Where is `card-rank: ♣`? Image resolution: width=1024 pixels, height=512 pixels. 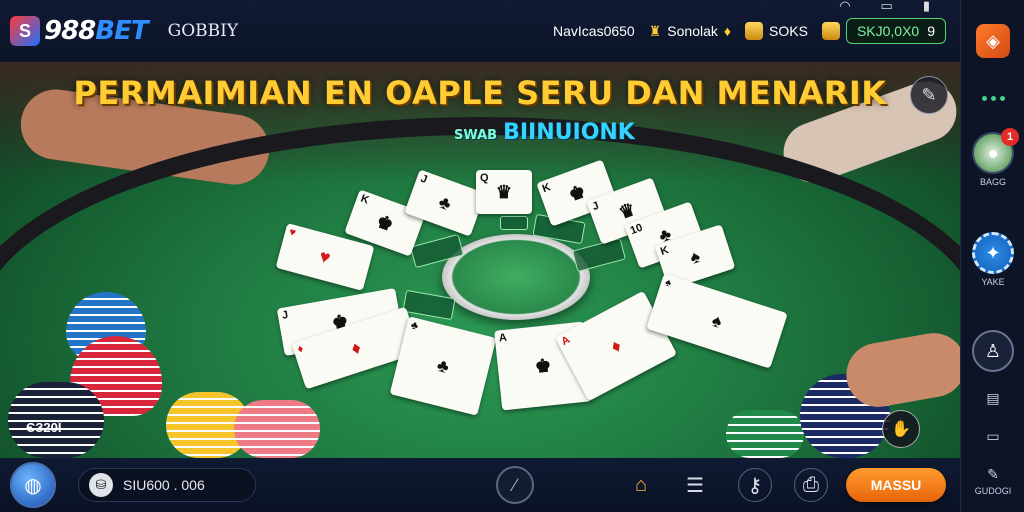
card-rank: ♣ is located at coordinates (414, 326).